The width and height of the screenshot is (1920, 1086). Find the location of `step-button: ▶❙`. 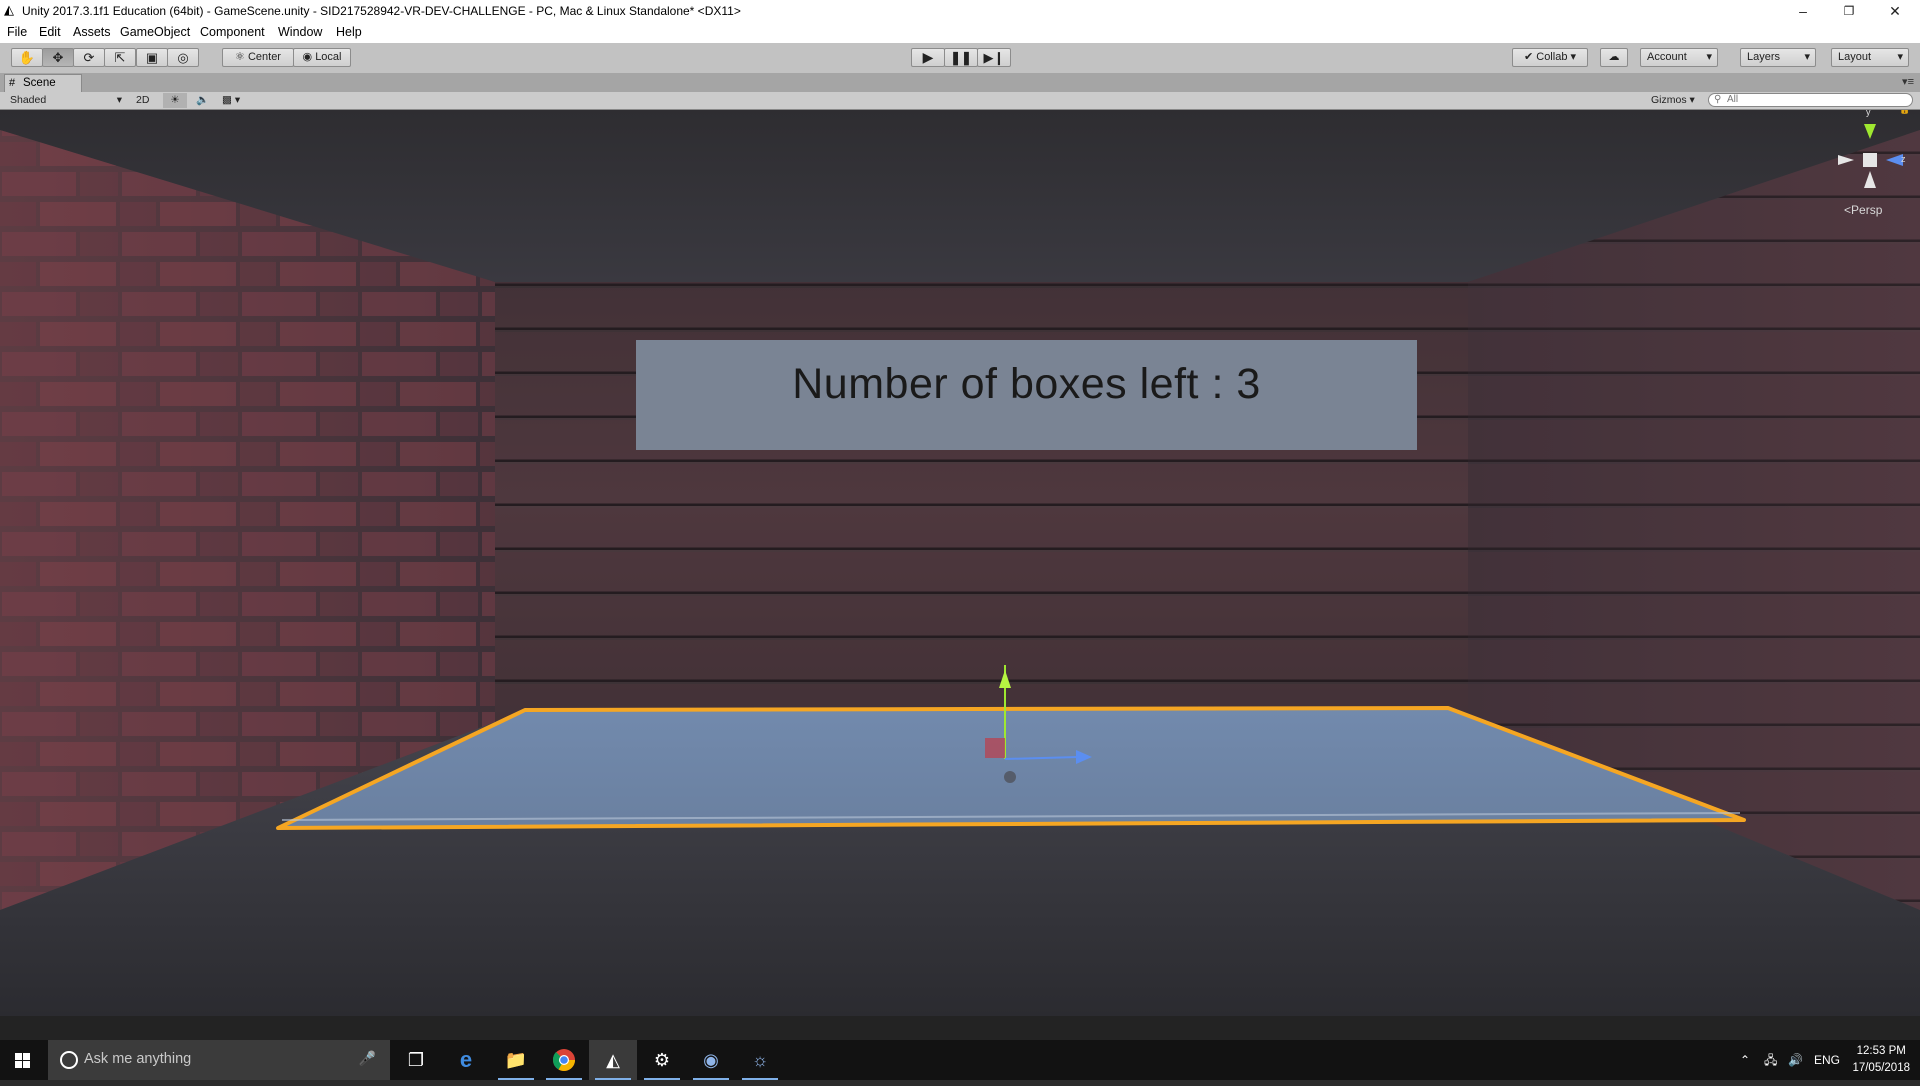

step-button: ▶❙ is located at coordinates (994, 57).